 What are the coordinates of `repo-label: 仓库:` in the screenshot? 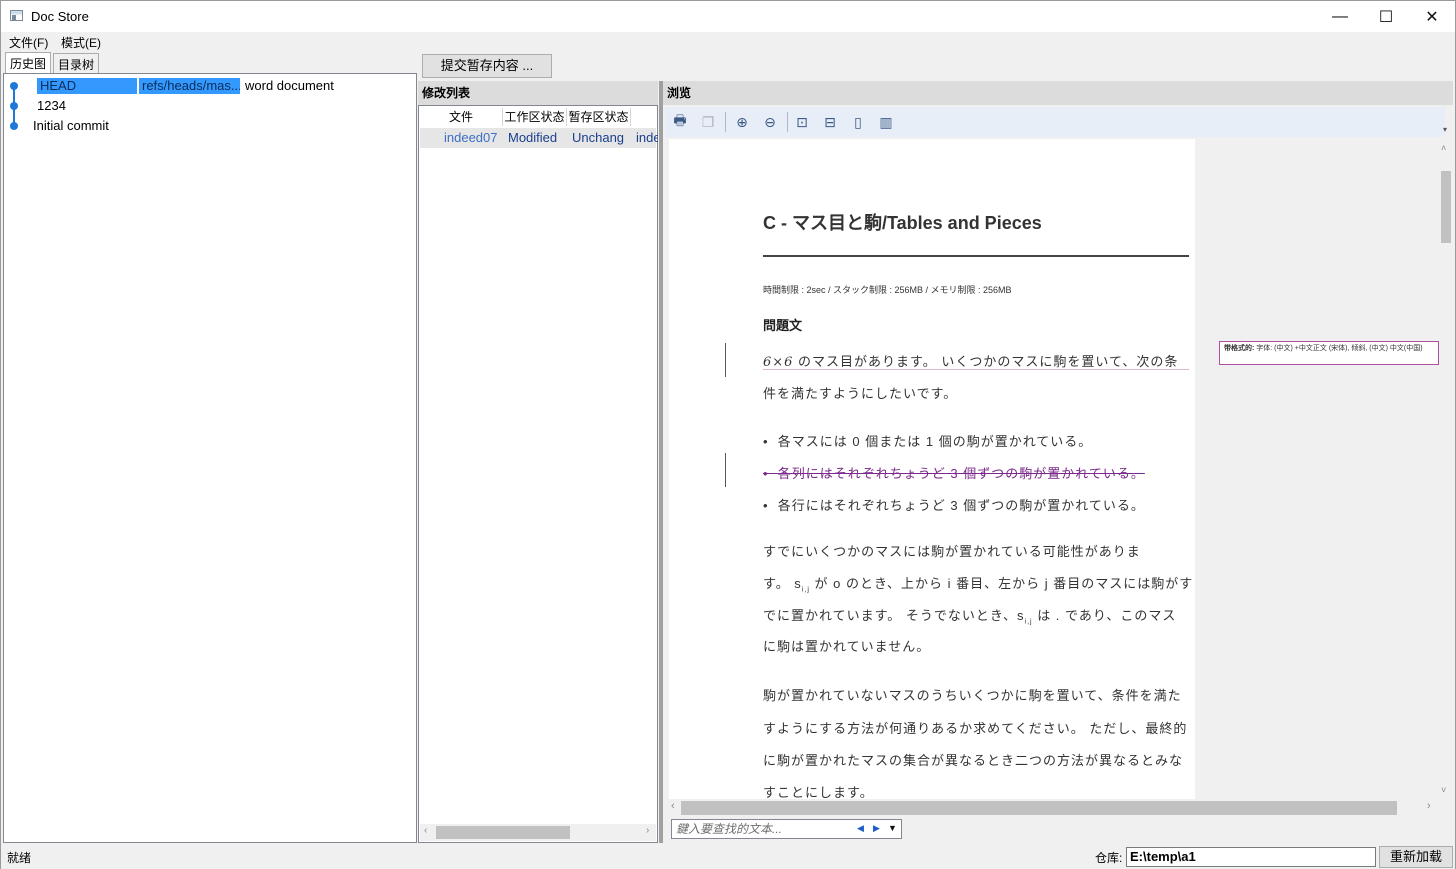 It's located at (1109, 858).